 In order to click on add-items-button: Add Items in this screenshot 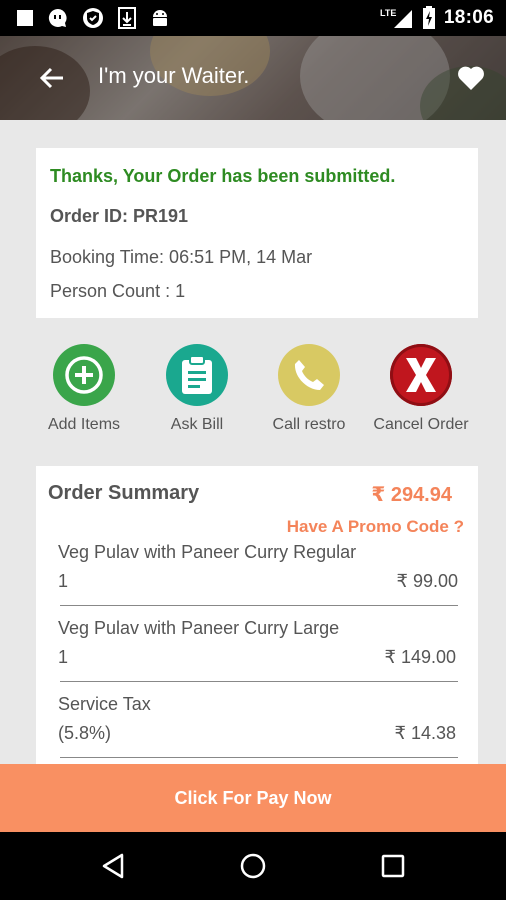, I will do `click(84, 389)`.